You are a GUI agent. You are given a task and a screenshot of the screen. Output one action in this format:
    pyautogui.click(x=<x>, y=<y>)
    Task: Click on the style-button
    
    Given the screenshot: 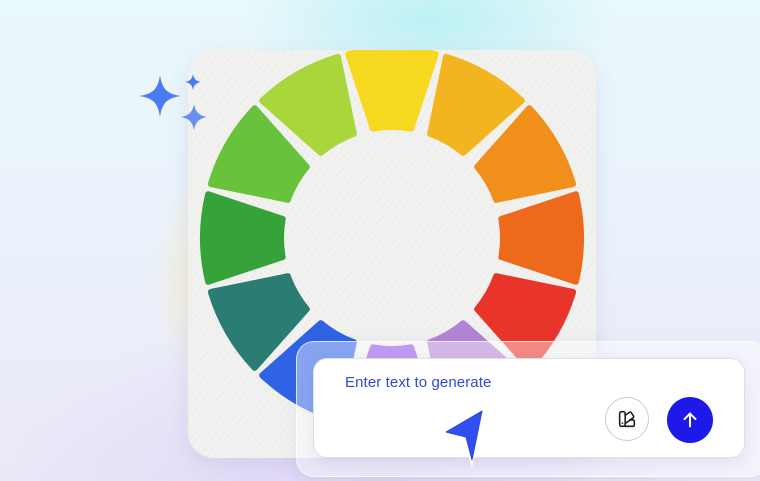 What is the action you would take?
    pyautogui.click(x=627, y=419)
    